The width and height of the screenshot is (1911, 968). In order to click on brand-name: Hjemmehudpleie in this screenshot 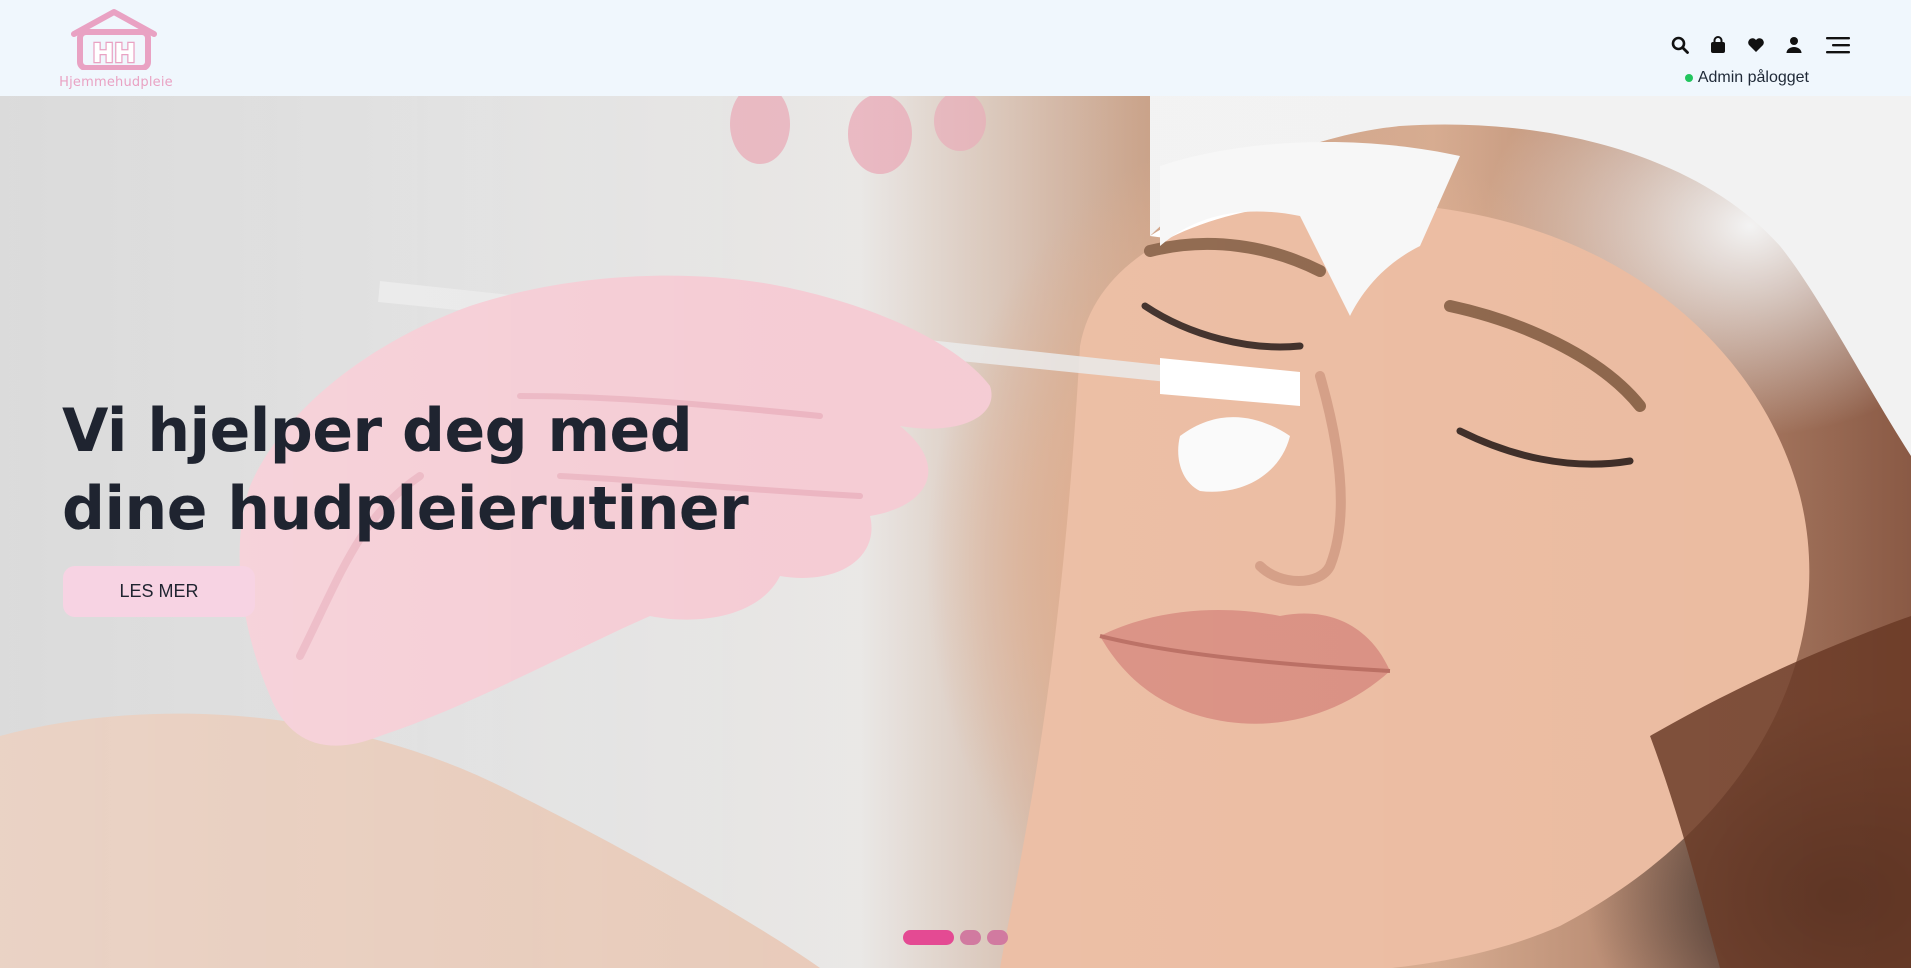, I will do `click(116, 82)`.